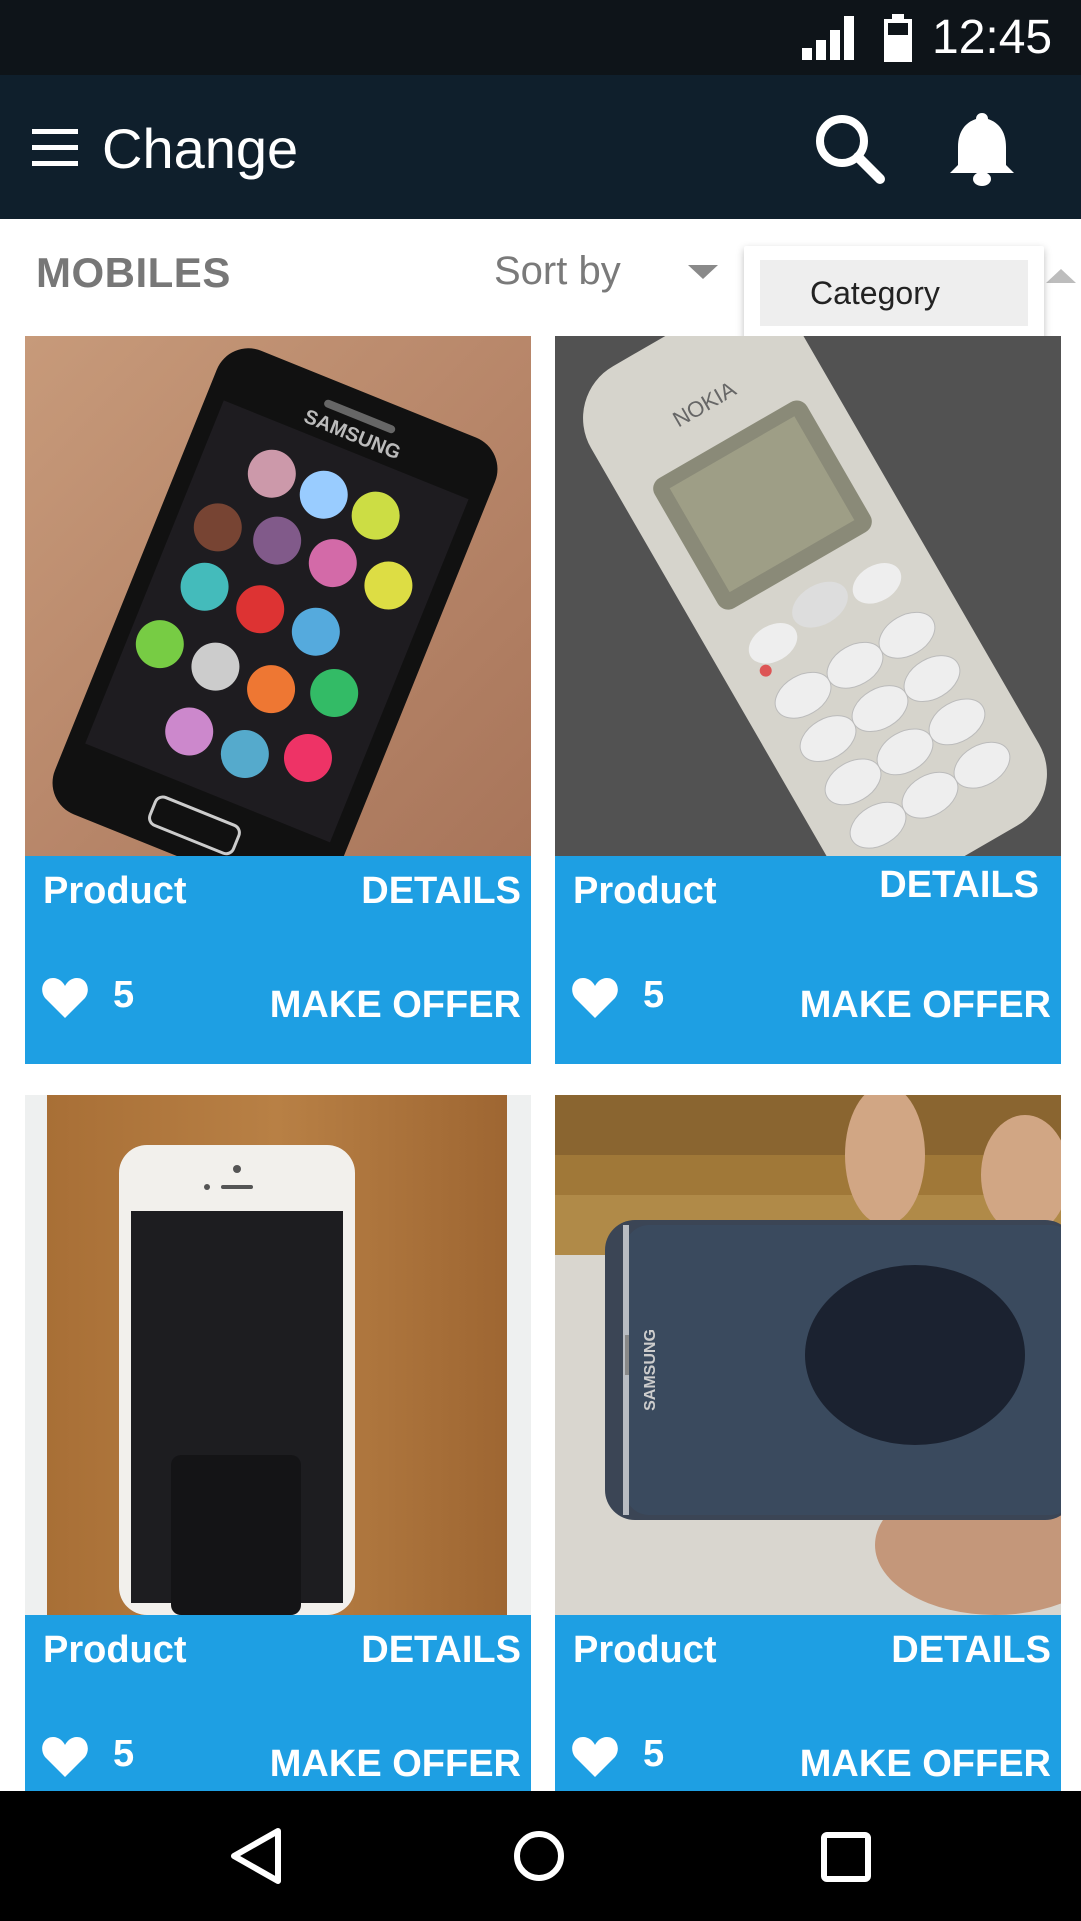 This screenshot has width=1081, height=1921. I want to click on signal-icon, so click(828, 38).